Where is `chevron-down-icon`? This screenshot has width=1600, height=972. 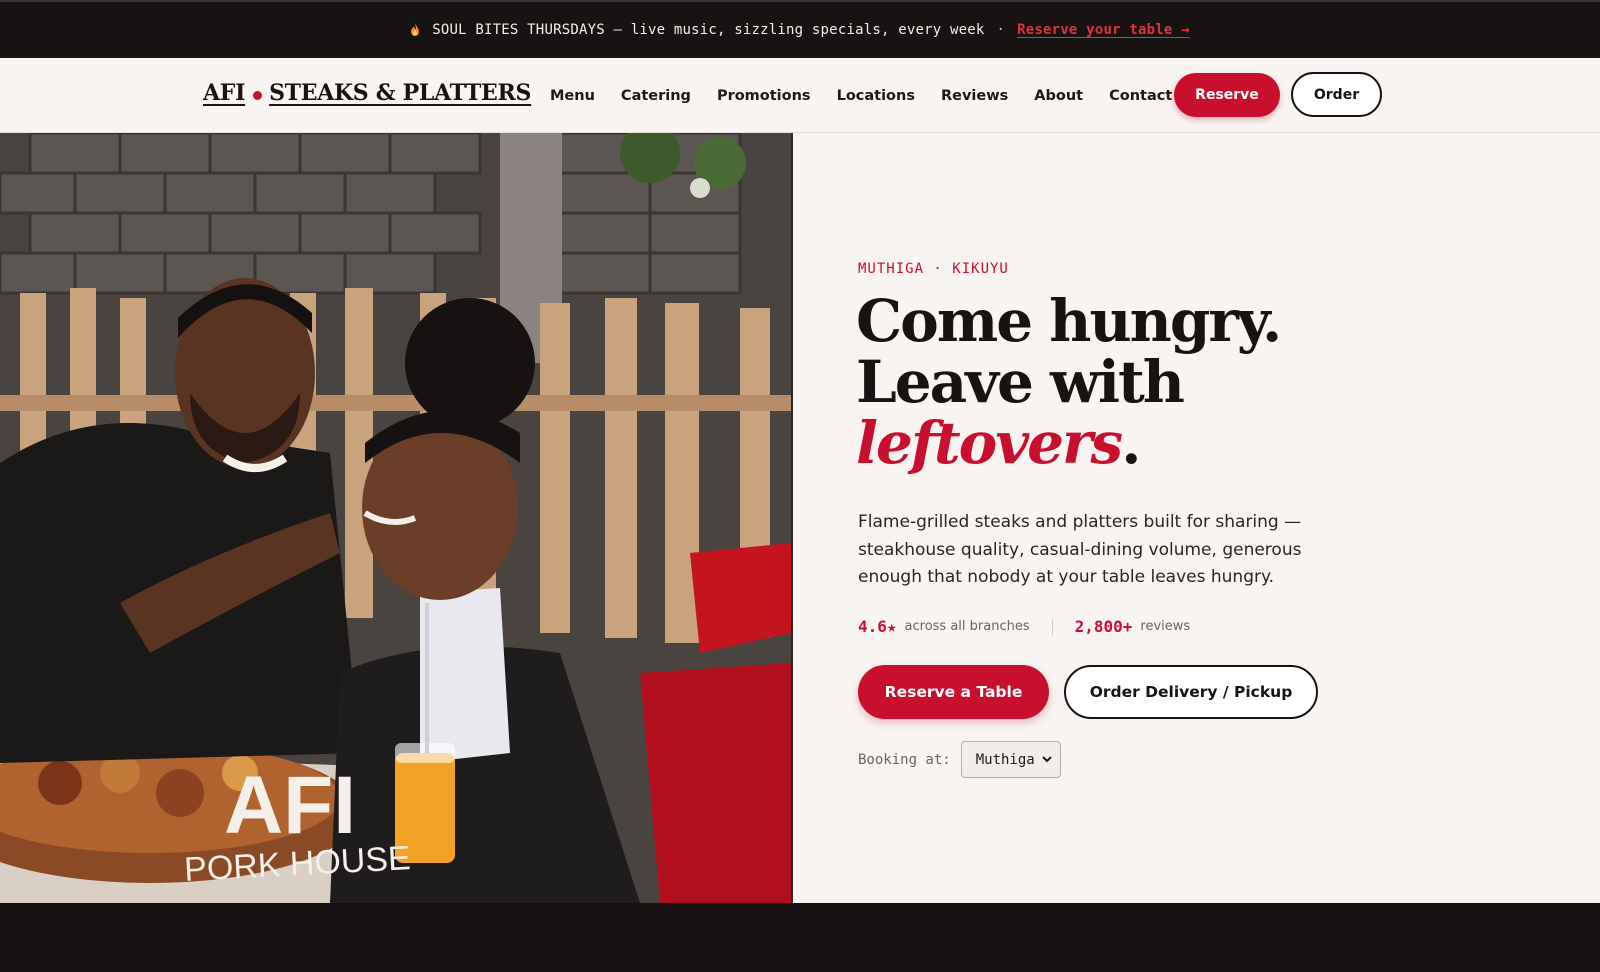
chevron-down-icon is located at coordinates (1047, 759).